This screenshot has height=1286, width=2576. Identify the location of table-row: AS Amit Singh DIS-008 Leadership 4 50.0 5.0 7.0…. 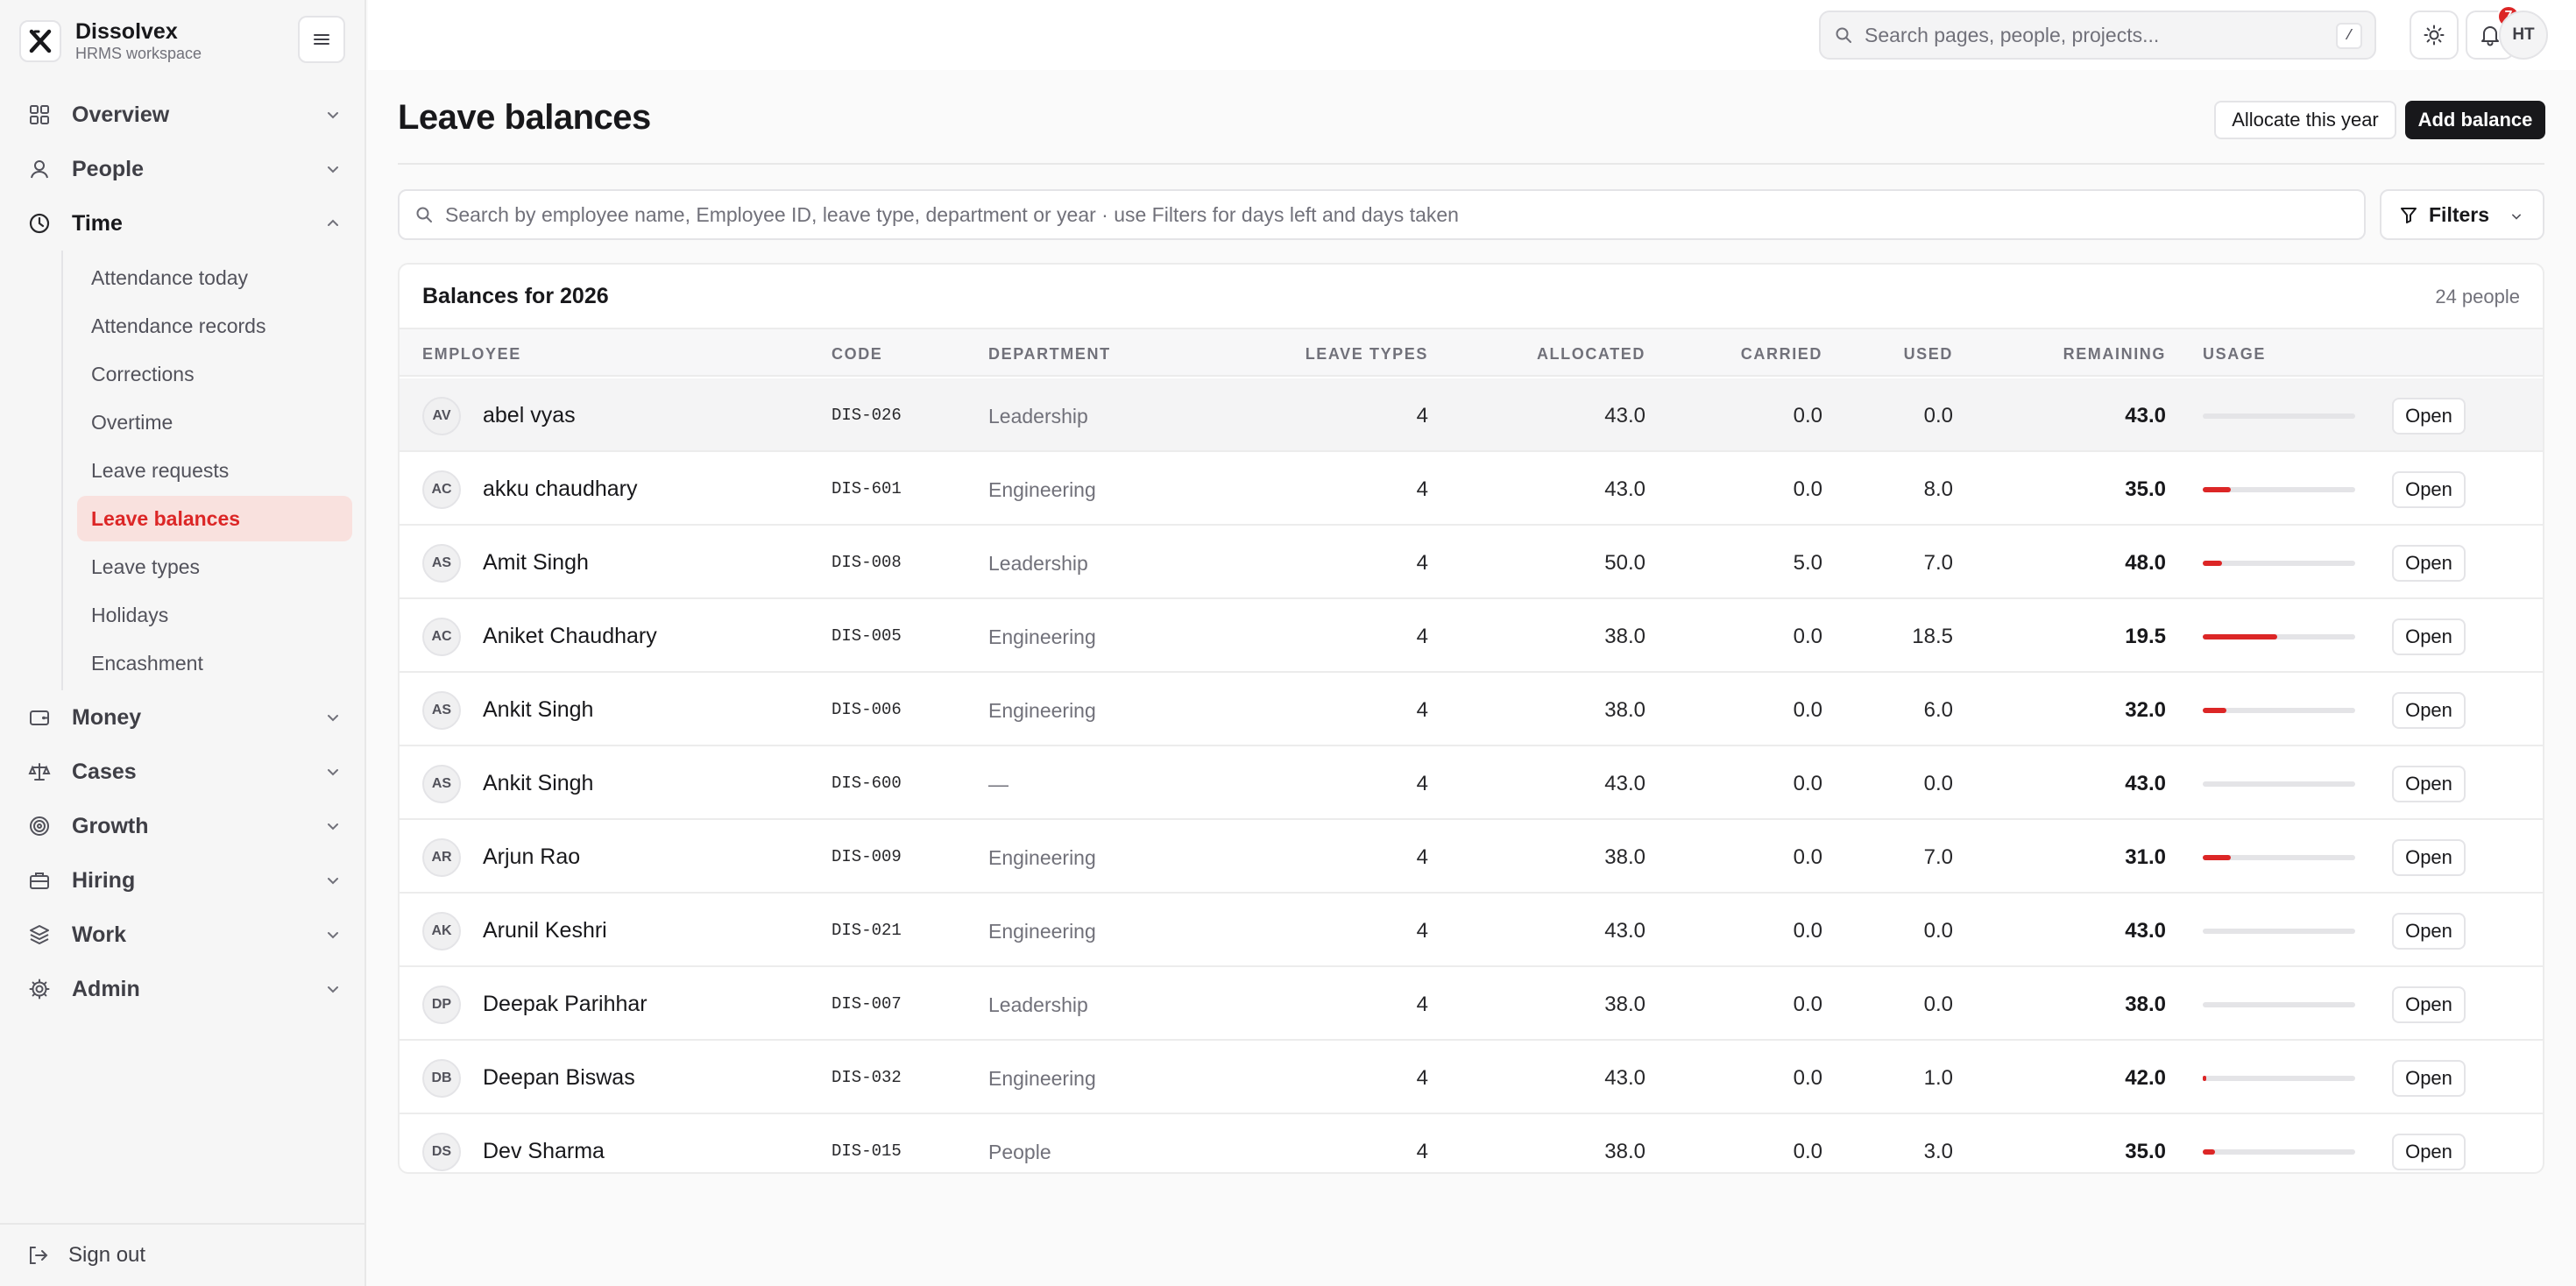
(1471, 562).